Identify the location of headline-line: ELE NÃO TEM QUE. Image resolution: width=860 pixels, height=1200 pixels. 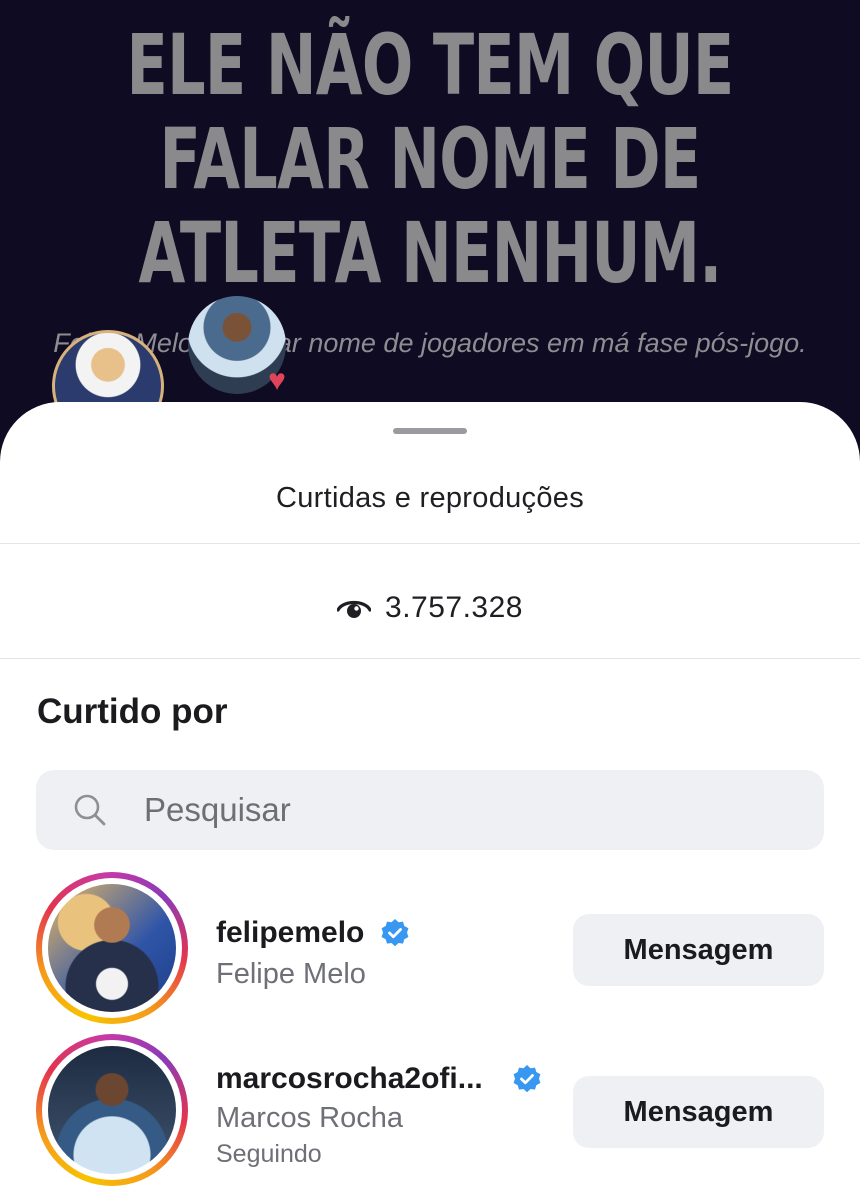
(430, 65).